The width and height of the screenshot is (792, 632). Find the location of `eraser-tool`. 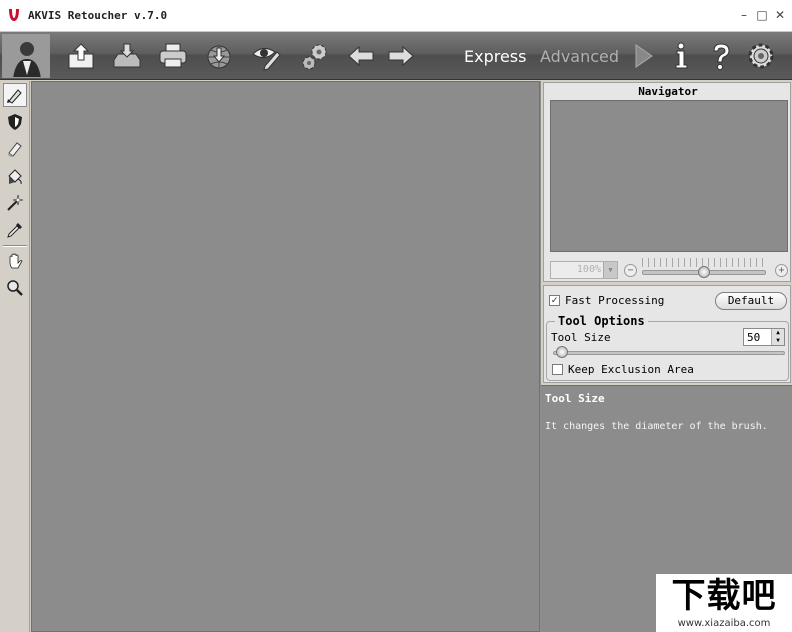

eraser-tool is located at coordinates (15, 149).